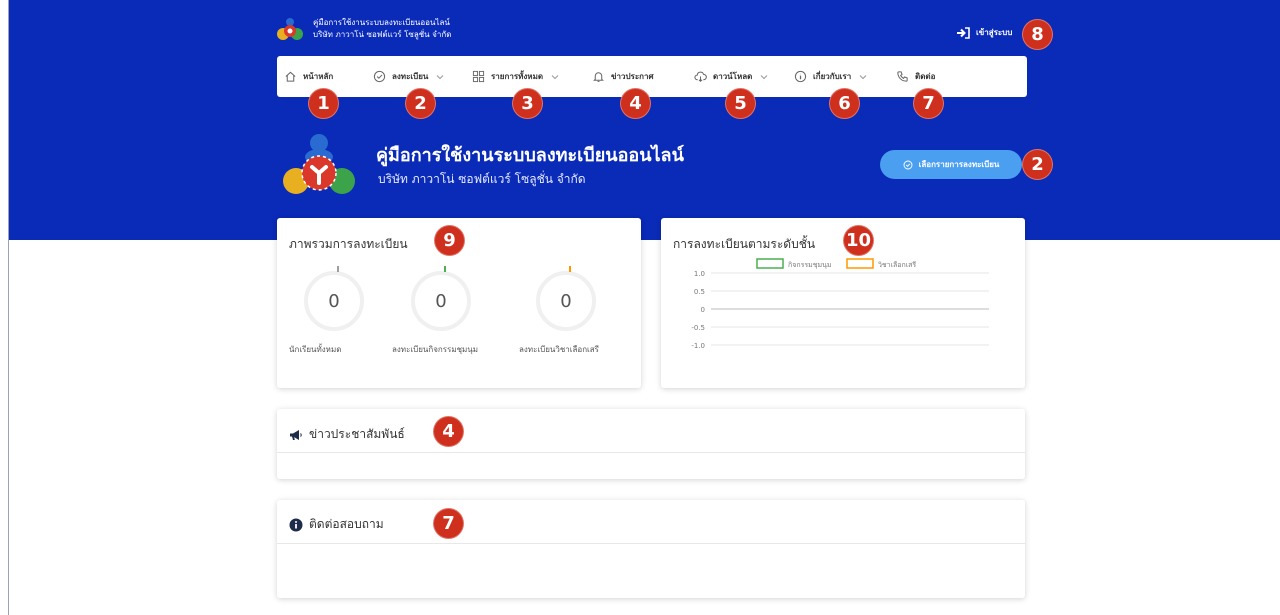  What do you see at coordinates (703, 310) in the screenshot?
I see `y-tick-label: 0` at bounding box center [703, 310].